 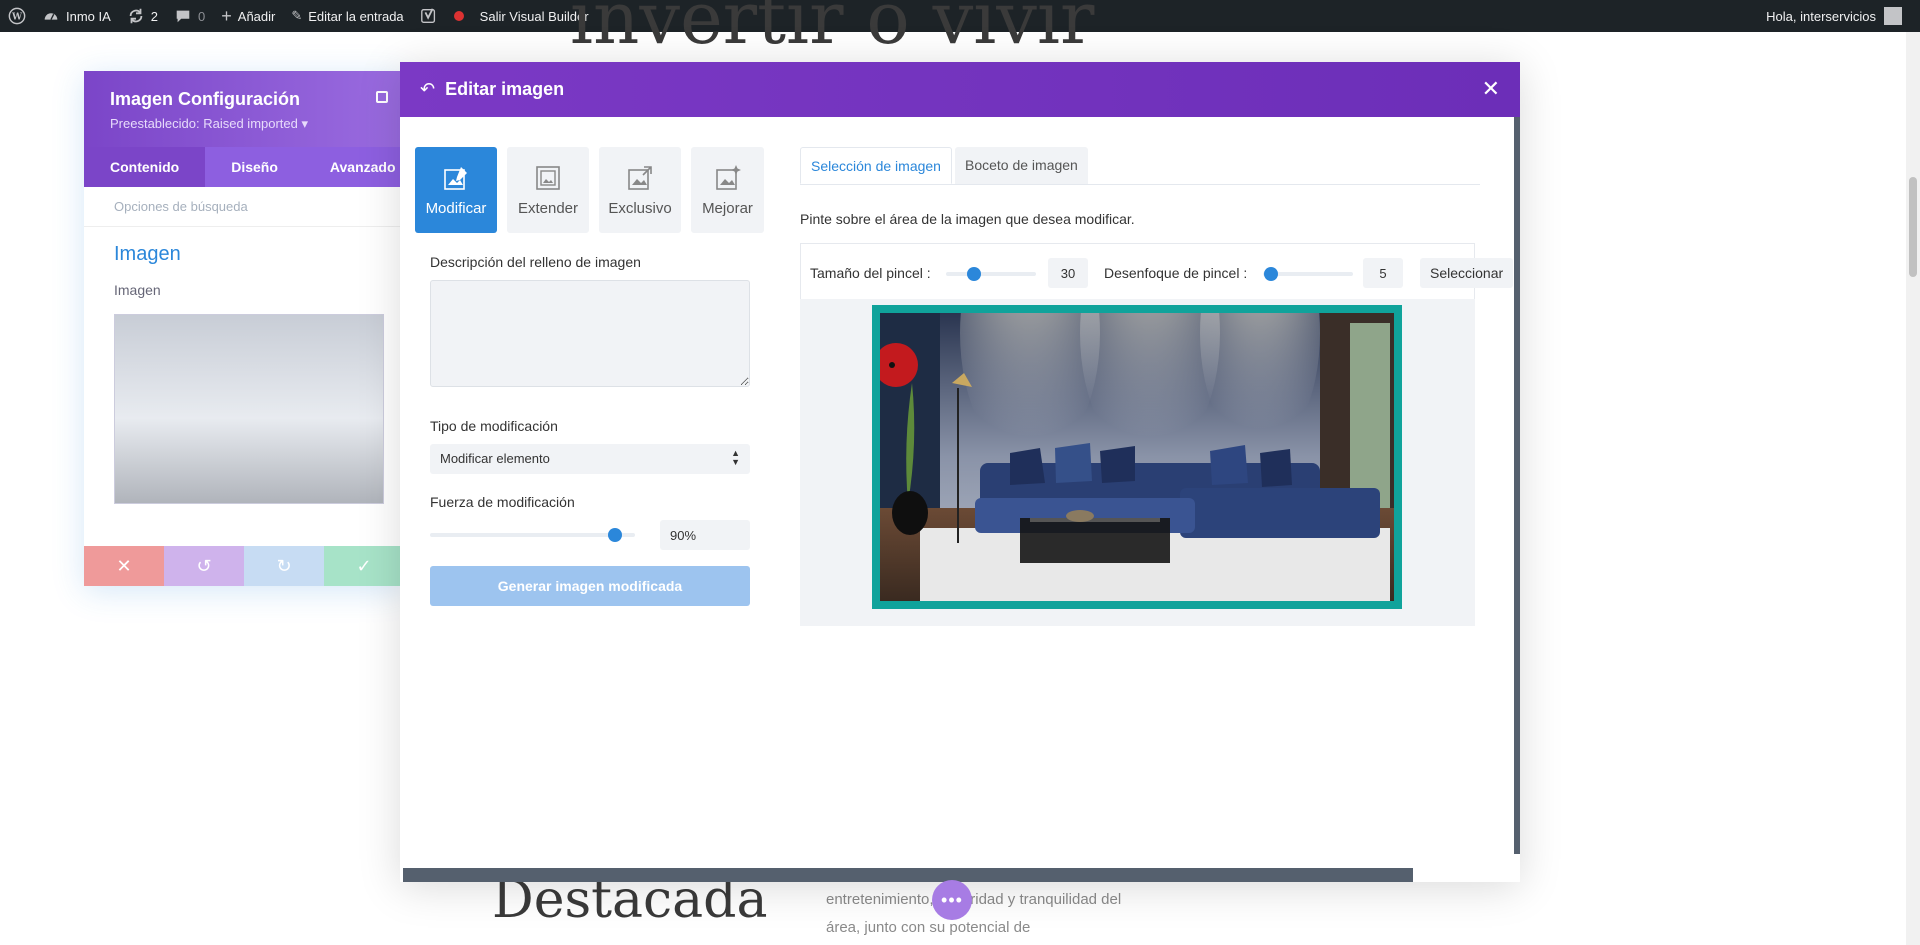 I want to click on discard-button: ✕, so click(x=124, y=566).